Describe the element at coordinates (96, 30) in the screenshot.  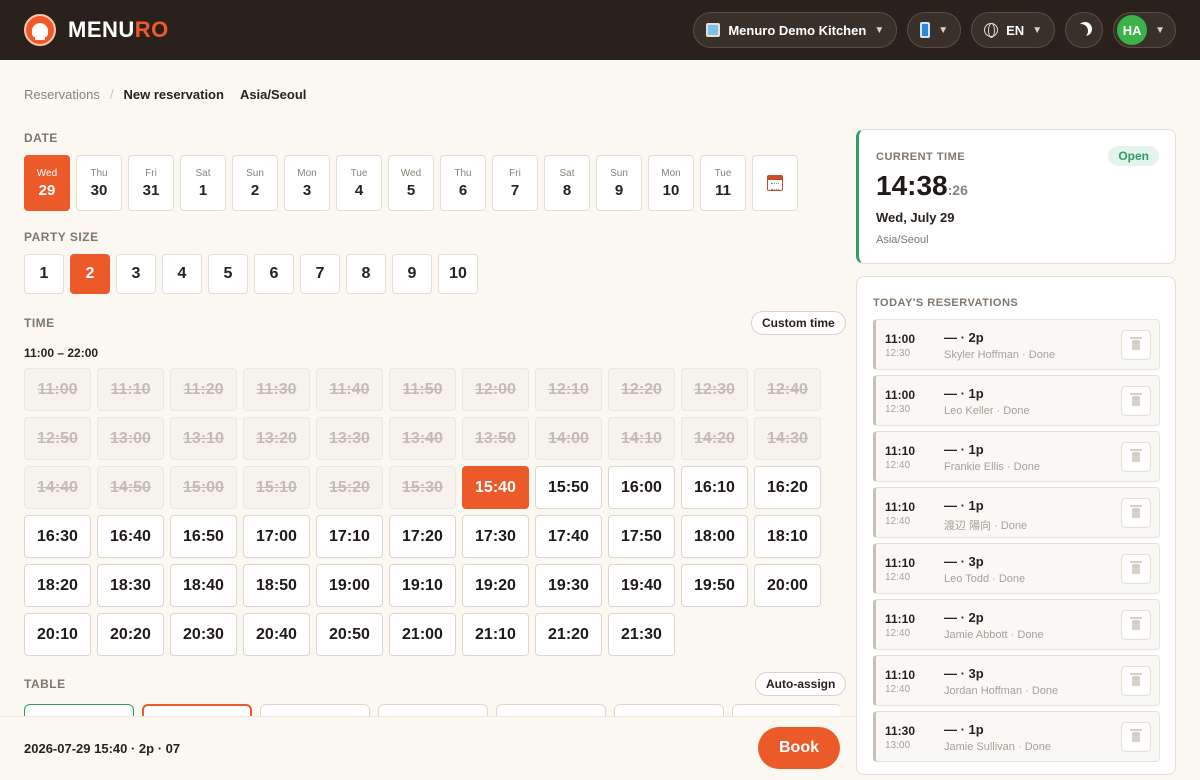
I see `logo: MENURO` at that location.